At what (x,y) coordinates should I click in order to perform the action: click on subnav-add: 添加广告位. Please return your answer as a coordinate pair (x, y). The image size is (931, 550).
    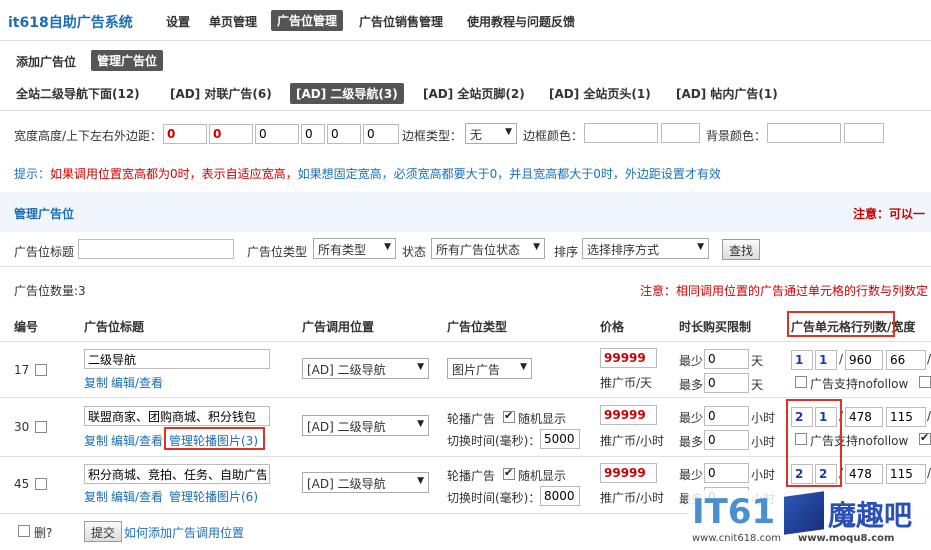
    Looking at the image, I should click on (46, 61).